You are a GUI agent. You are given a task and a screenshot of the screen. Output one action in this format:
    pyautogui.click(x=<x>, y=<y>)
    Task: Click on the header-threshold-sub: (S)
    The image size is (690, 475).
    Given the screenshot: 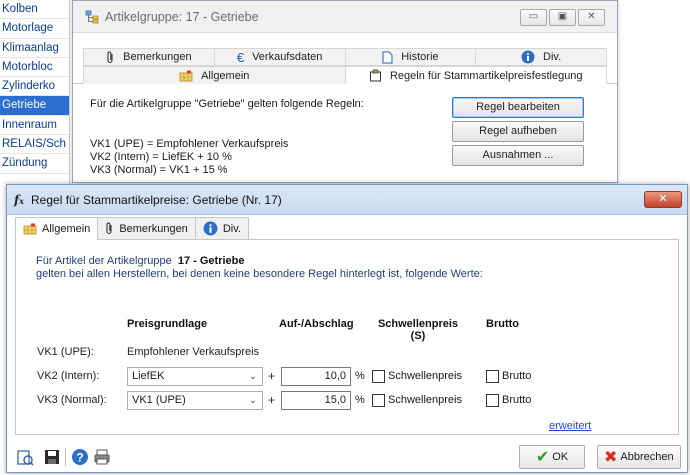 What is the action you would take?
    pyautogui.click(x=418, y=336)
    